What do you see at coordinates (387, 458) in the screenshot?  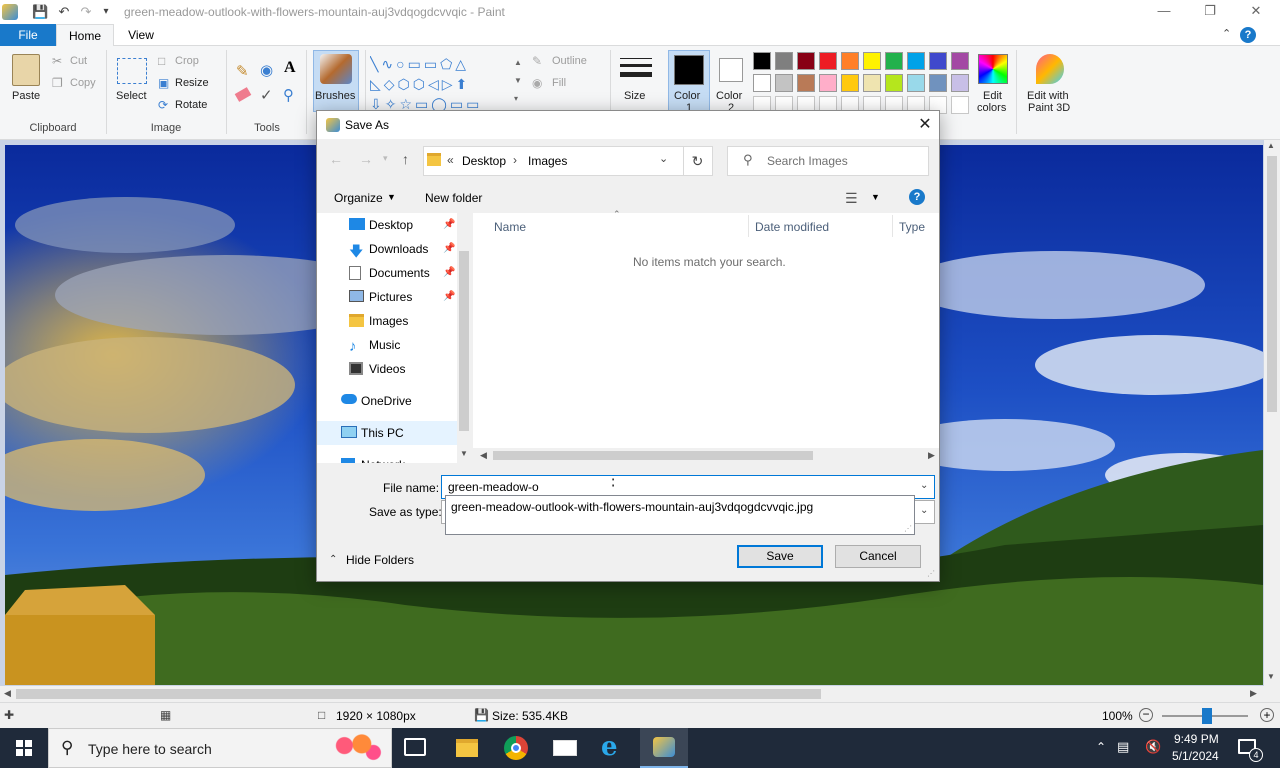 I see `nav-item-network: Network` at bounding box center [387, 458].